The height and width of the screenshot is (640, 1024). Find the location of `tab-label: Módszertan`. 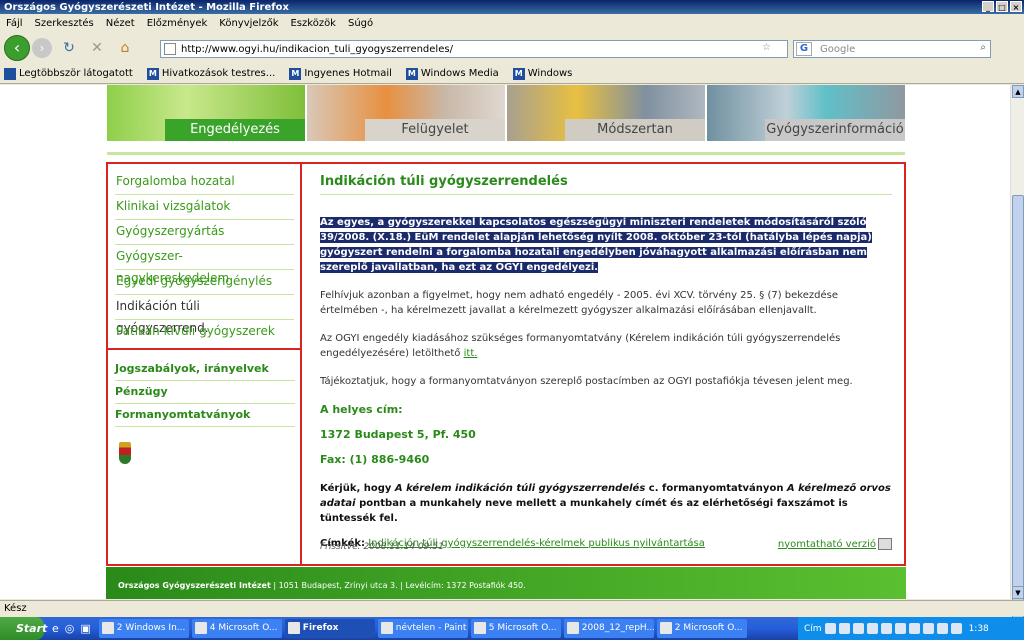

tab-label: Módszertan is located at coordinates (635, 130).